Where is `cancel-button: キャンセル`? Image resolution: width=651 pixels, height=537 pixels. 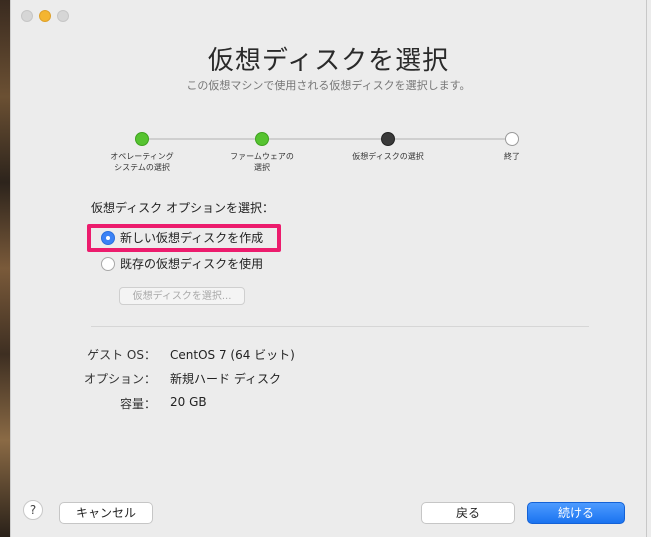 cancel-button: キャンセル is located at coordinates (106, 513).